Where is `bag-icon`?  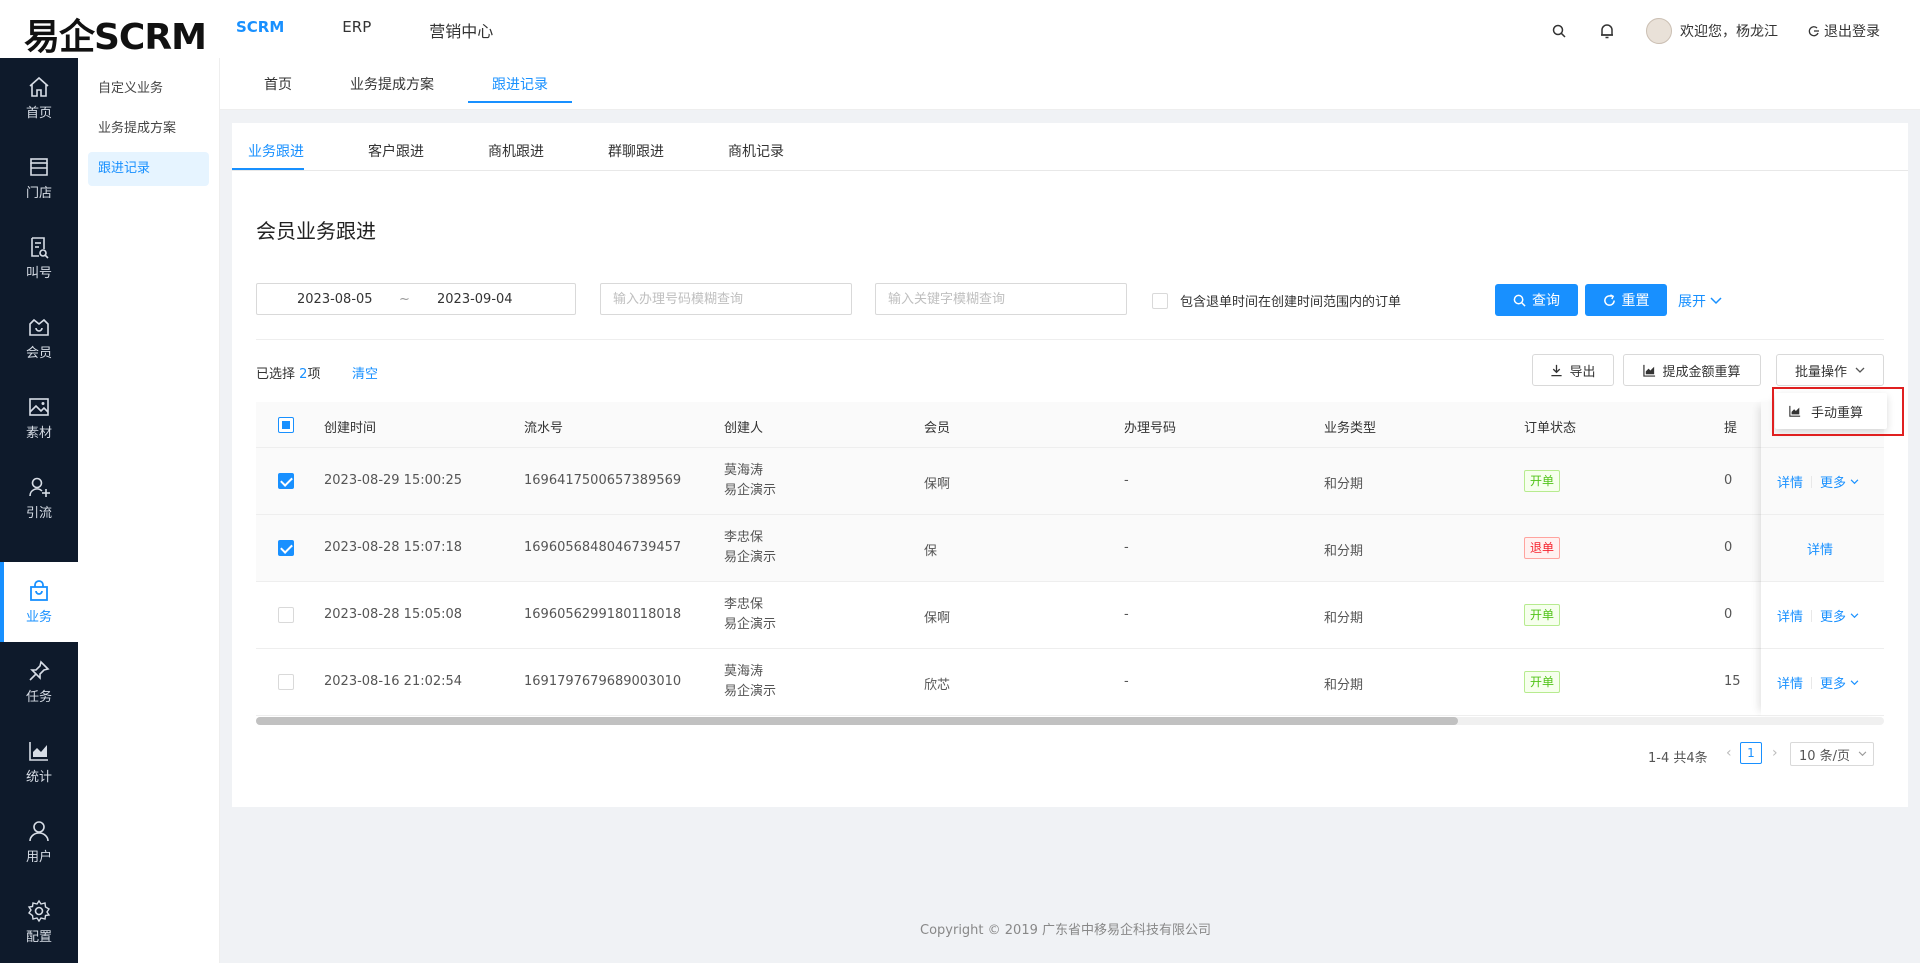
bag-icon is located at coordinates (39, 590).